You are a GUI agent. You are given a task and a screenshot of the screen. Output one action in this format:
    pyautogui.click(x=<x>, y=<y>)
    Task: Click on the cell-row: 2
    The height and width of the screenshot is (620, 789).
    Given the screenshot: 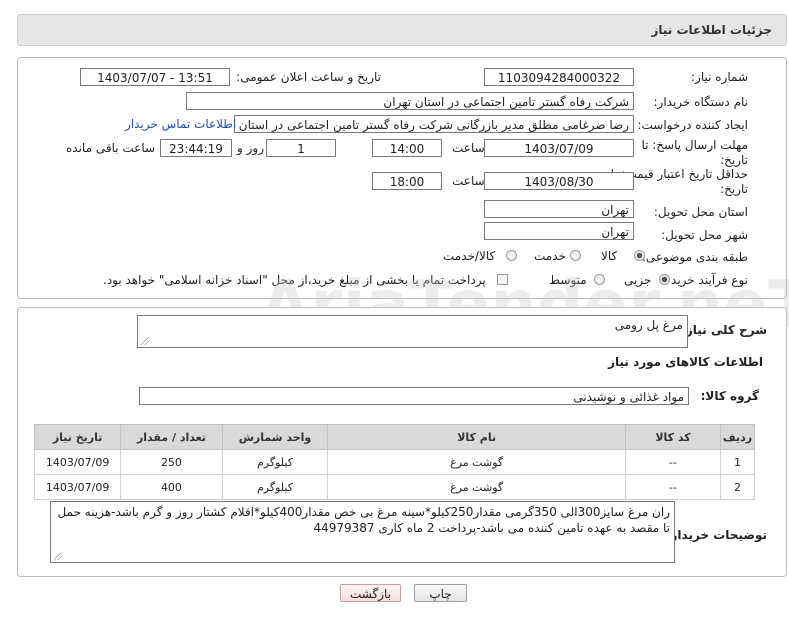 What is the action you would take?
    pyautogui.click(x=737, y=487)
    